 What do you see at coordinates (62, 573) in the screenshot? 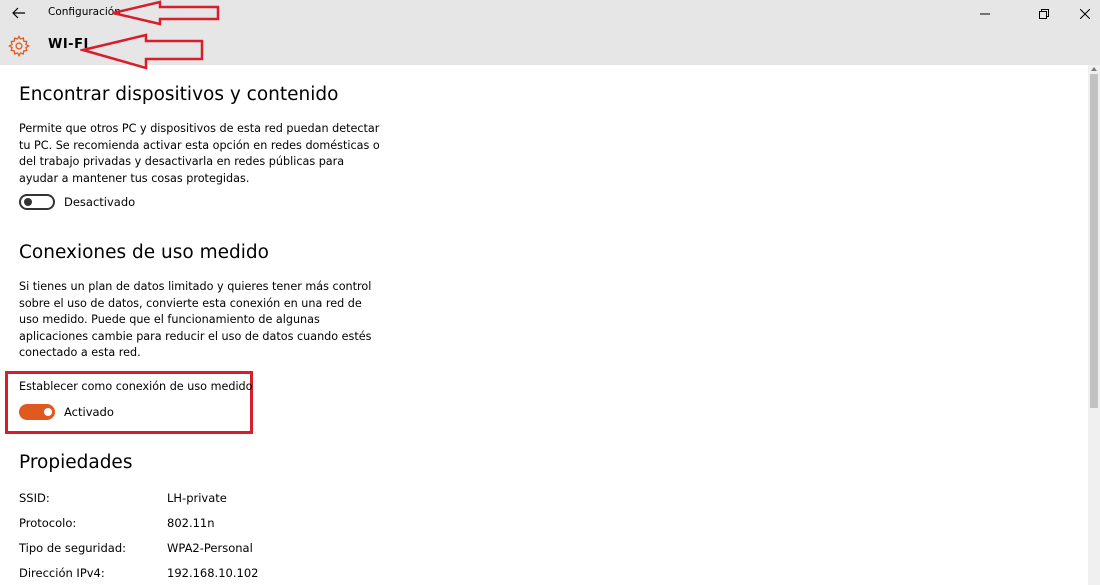
I see `property-key-ipv4: Dirección IPv4:` at bounding box center [62, 573].